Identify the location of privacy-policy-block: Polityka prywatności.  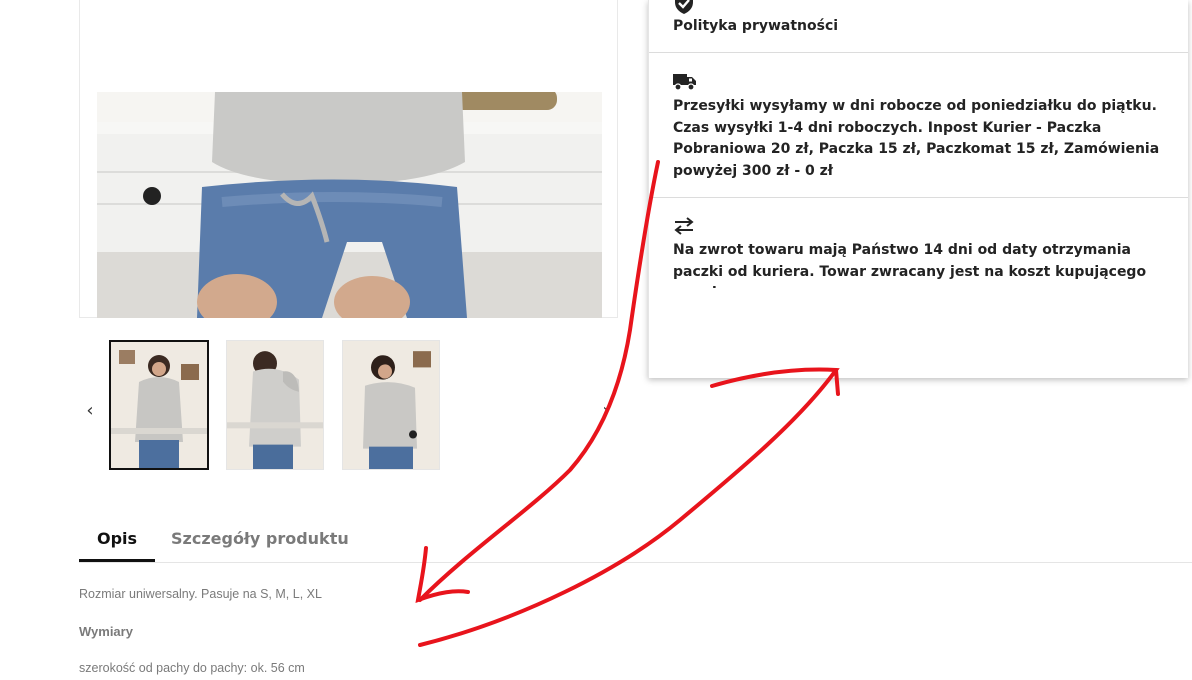
(918, 27).